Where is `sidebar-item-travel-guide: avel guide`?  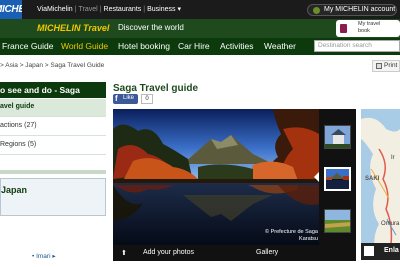 sidebar-item-travel-guide: avel guide is located at coordinates (53, 108).